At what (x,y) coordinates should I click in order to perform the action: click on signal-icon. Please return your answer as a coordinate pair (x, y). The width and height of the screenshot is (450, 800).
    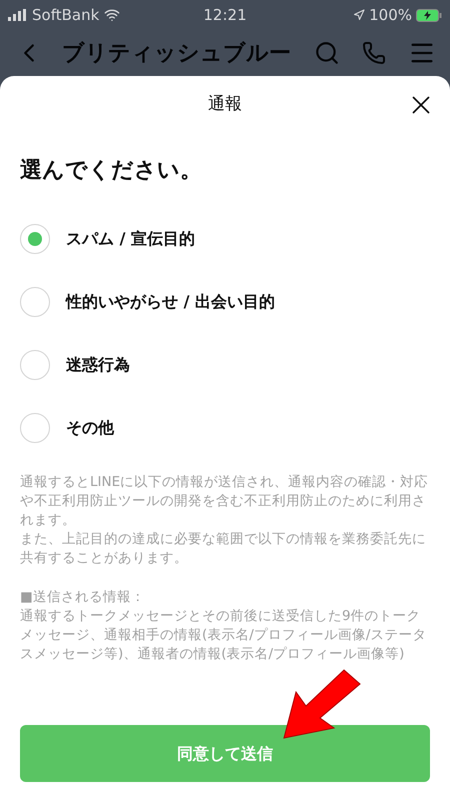
    Looking at the image, I should click on (18, 15).